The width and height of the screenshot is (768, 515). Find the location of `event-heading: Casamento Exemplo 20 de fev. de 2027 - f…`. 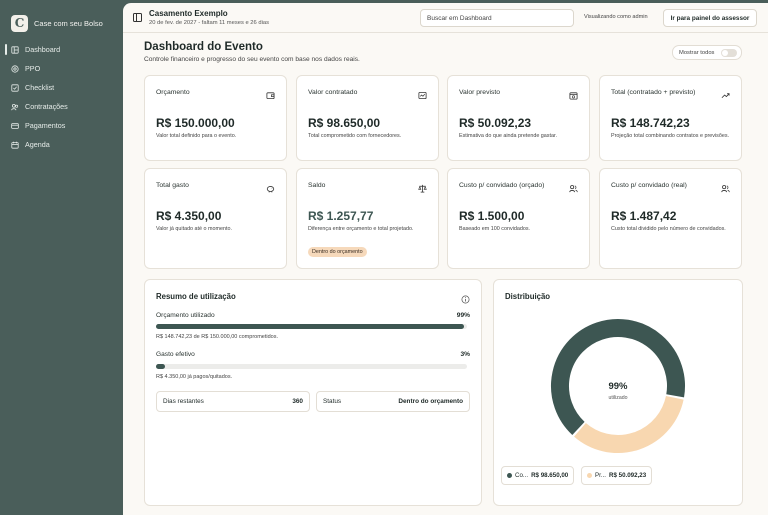

event-heading: Casamento Exemplo 20 de fev. de 2027 - f… is located at coordinates (209, 18).